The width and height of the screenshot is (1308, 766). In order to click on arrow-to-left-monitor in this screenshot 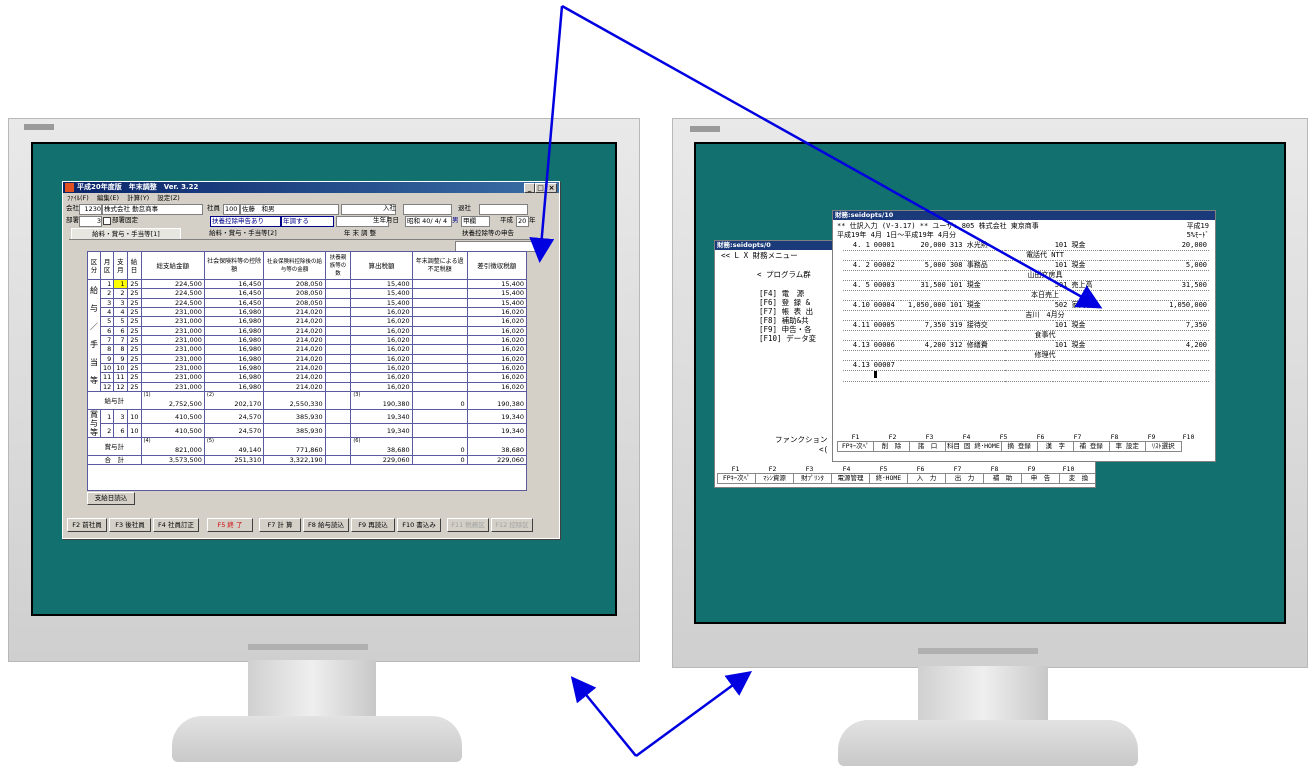, I will do `click(603, 716)`.